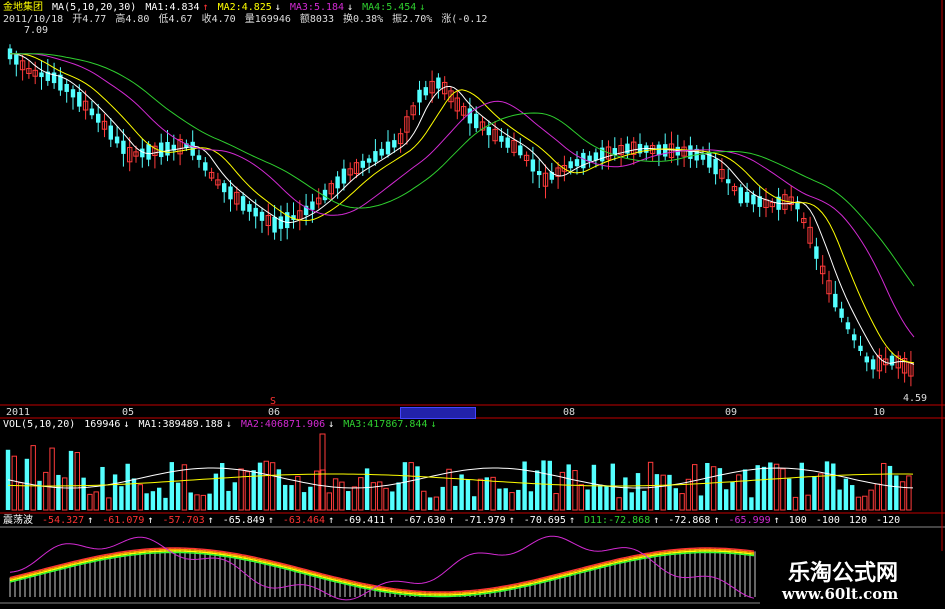 The height and width of the screenshot is (609, 945). I want to click on vol-ma2: MA2:406871.906, so click(283, 424).